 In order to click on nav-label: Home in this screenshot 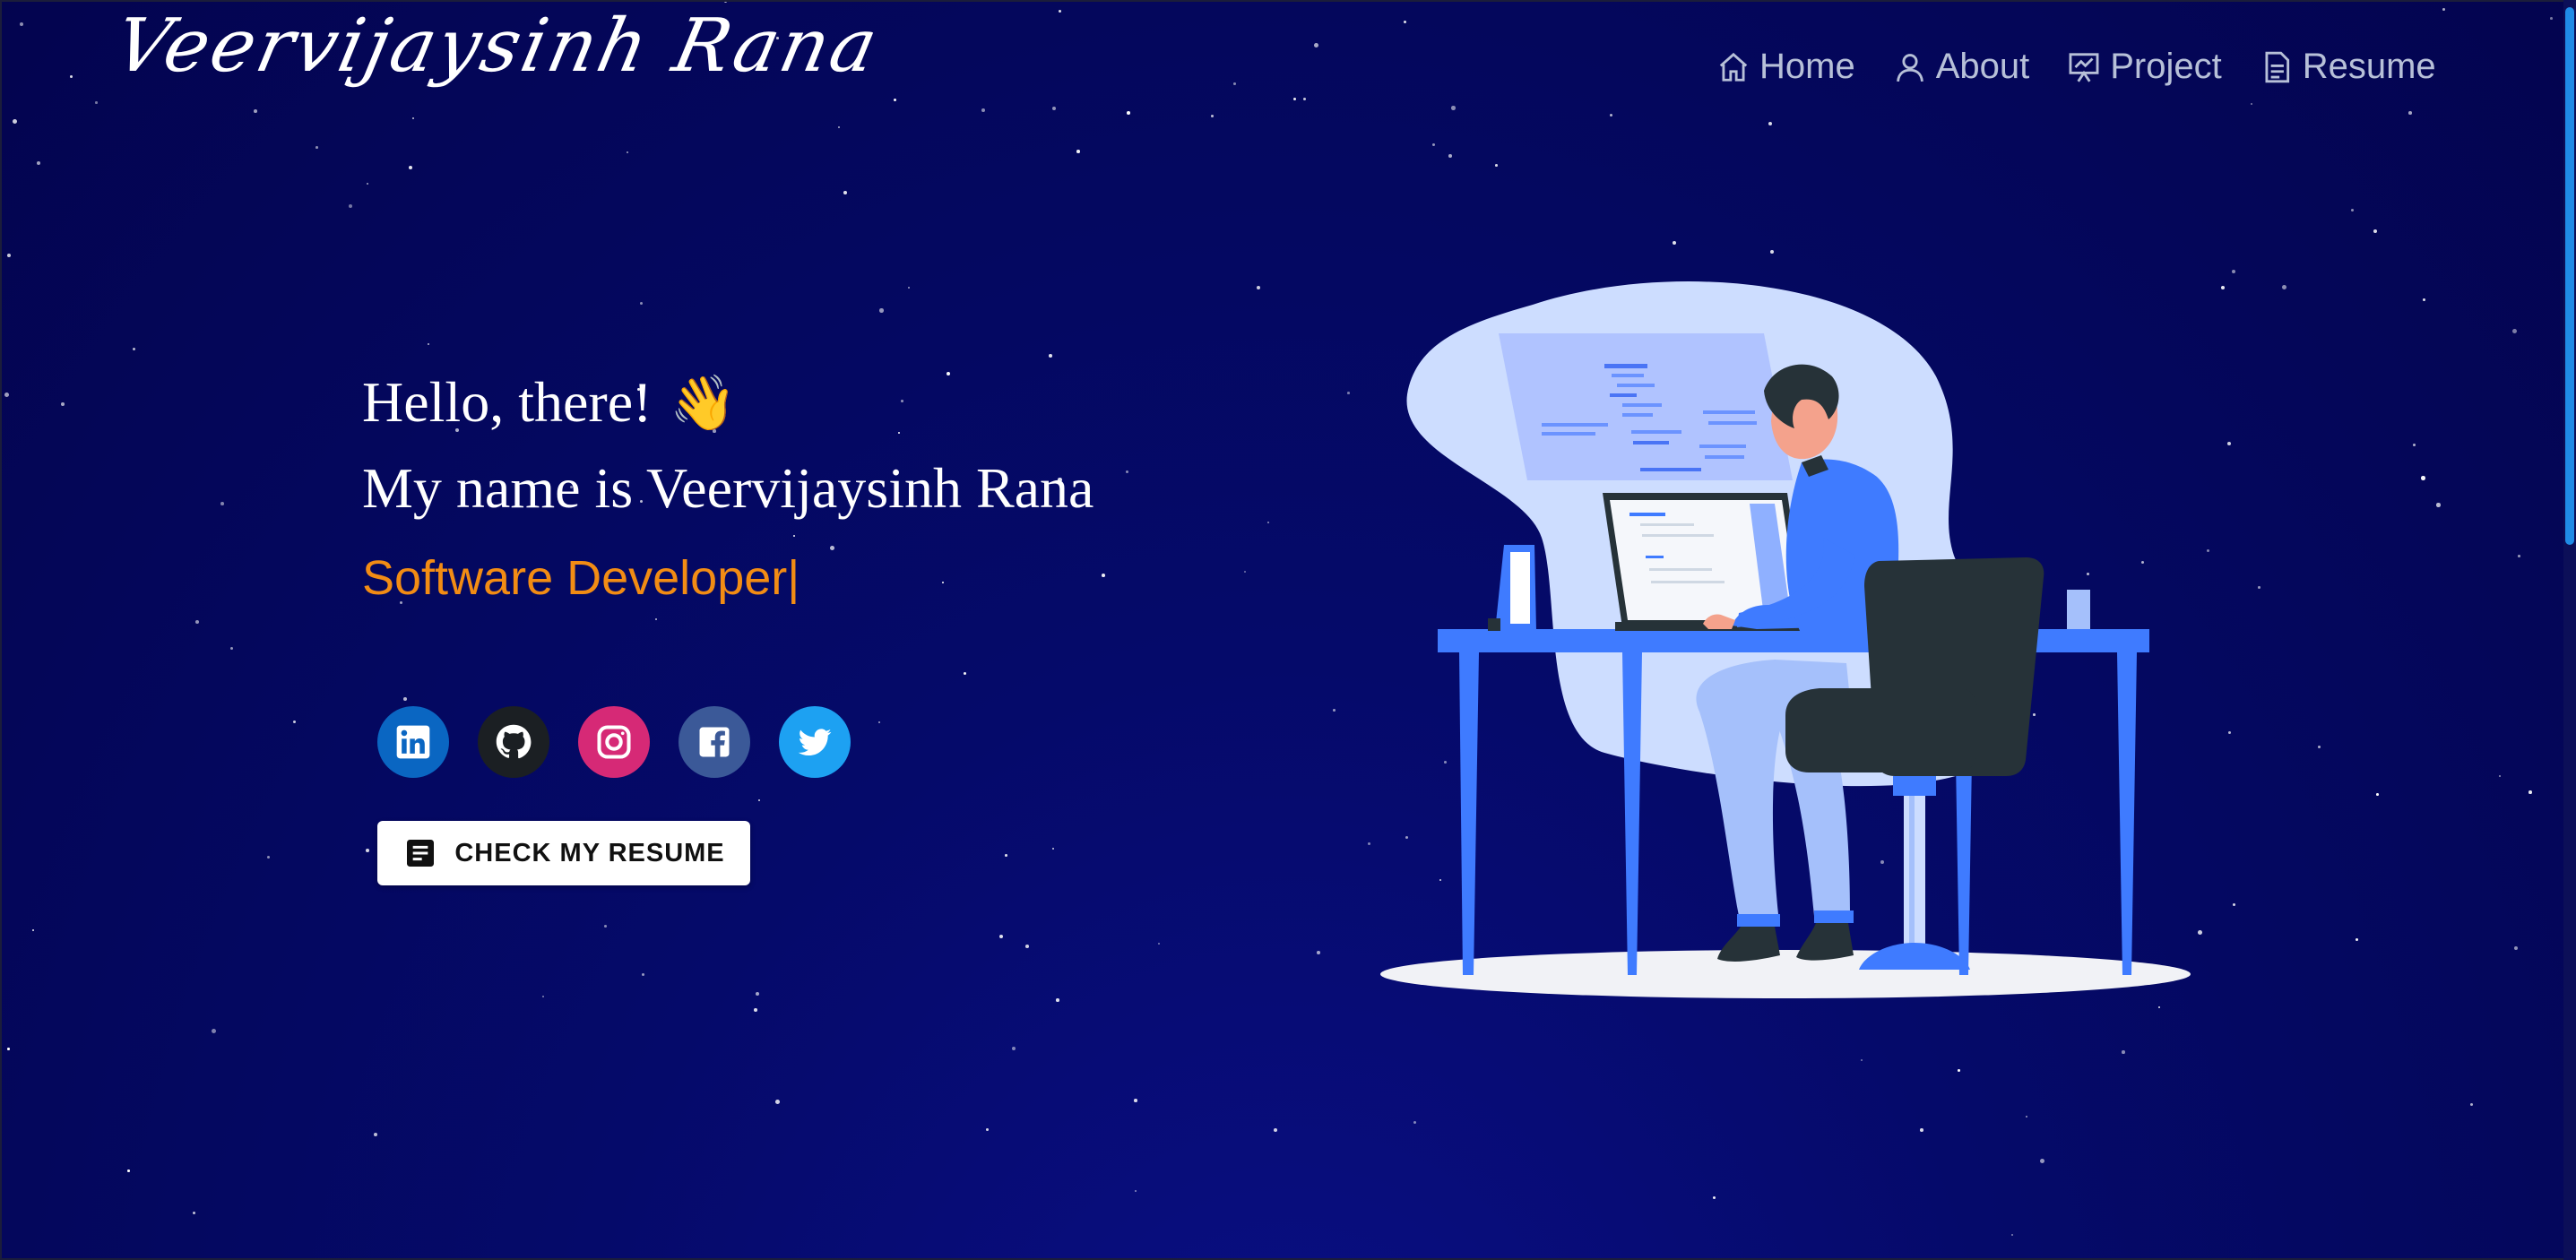, I will do `click(1807, 66)`.